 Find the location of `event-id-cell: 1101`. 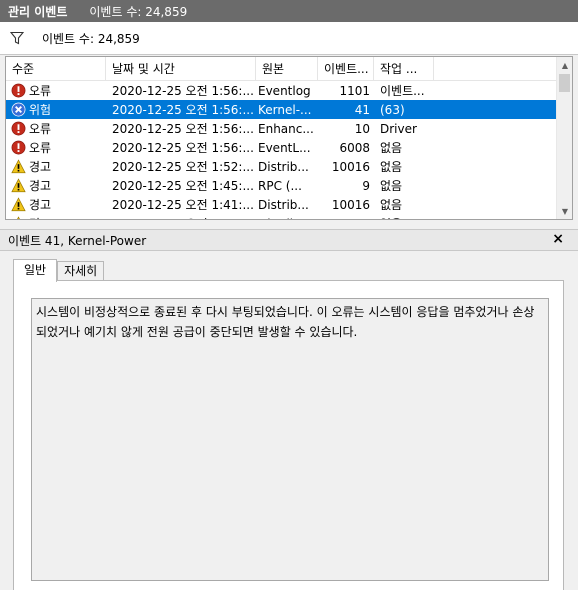

event-id-cell: 1101 is located at coordinates (354, 90).